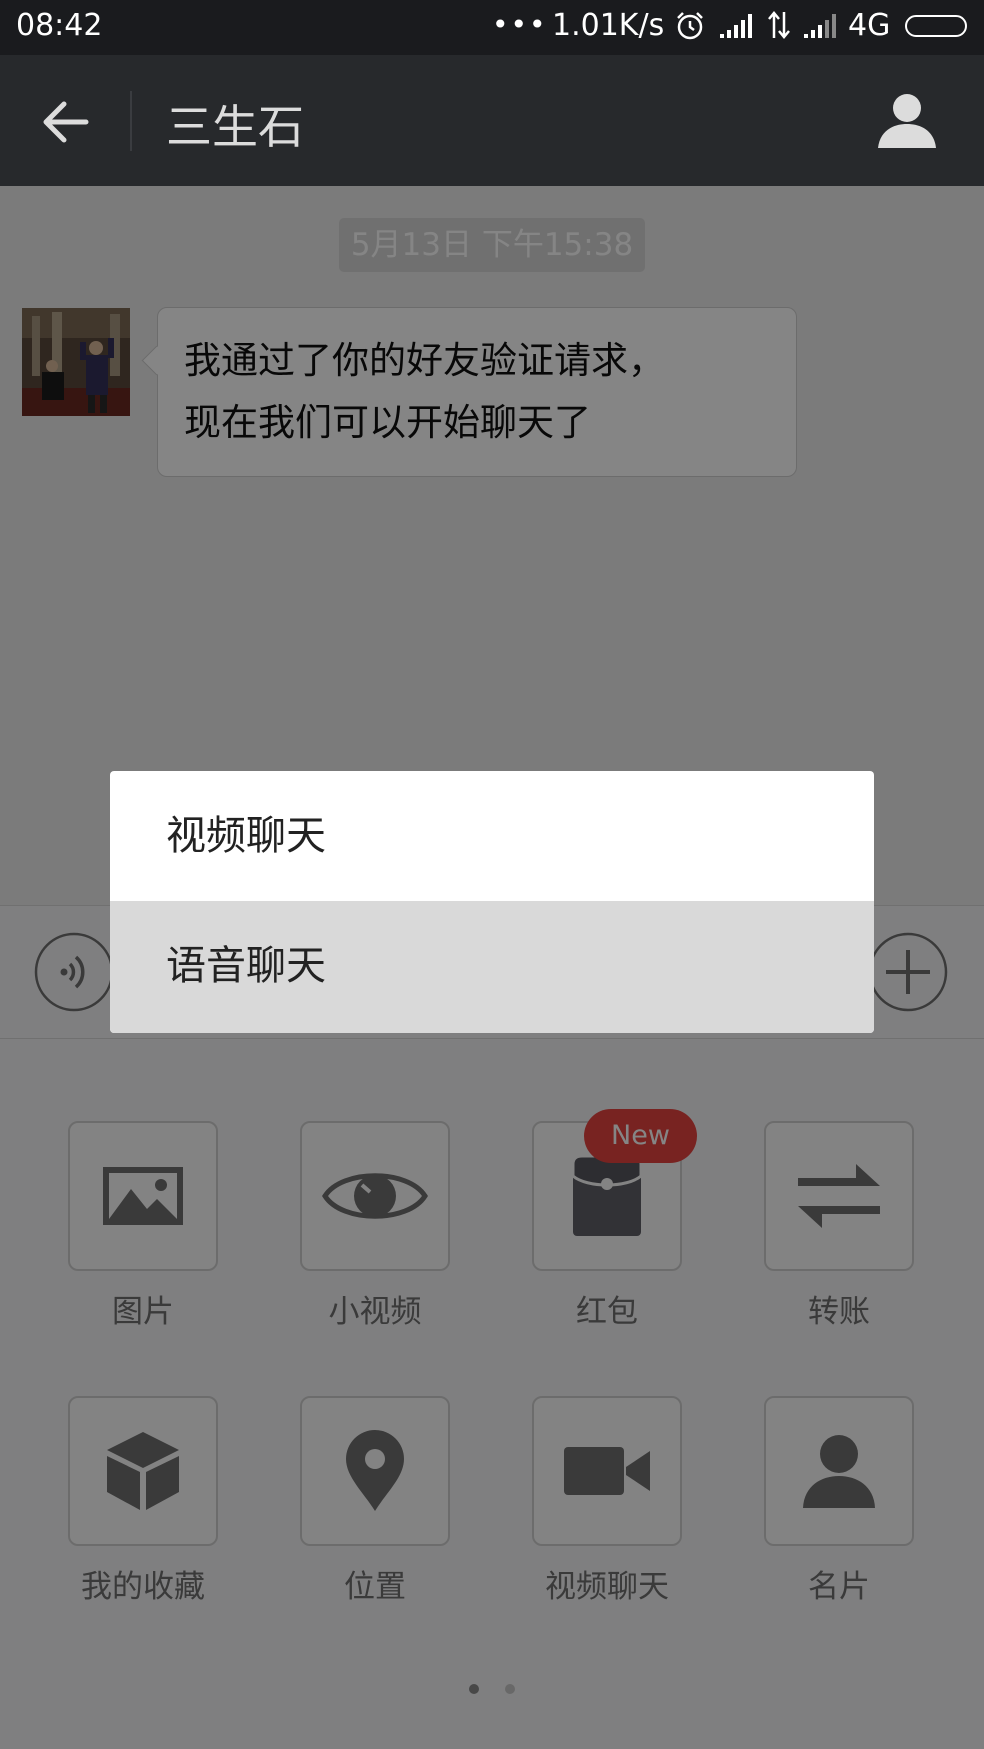 The width and height of the screenshot is (984, 1749). I want to click on data-arrows-icon, so click(779, 25).